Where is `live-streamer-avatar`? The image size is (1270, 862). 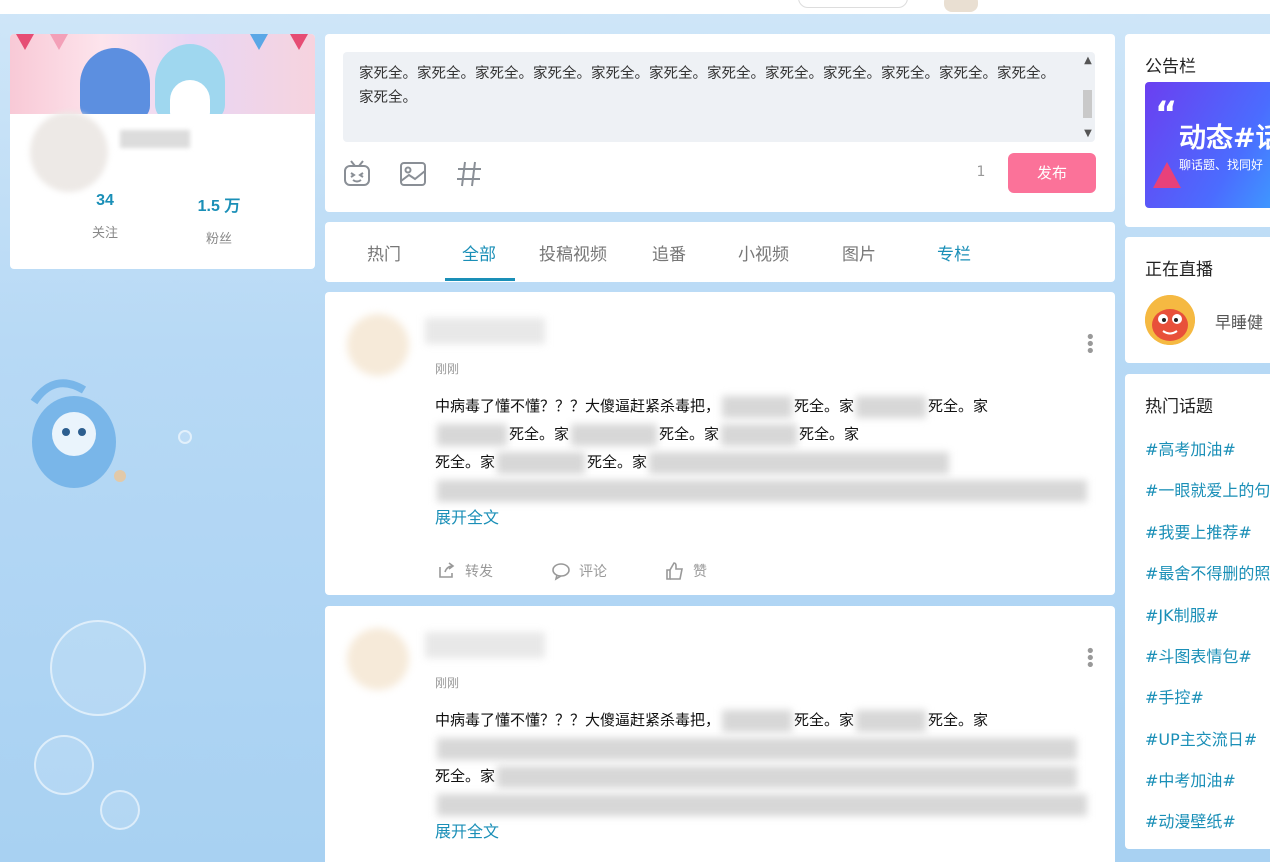 live-streamer-avatar is located at coordinates (1170, 320).